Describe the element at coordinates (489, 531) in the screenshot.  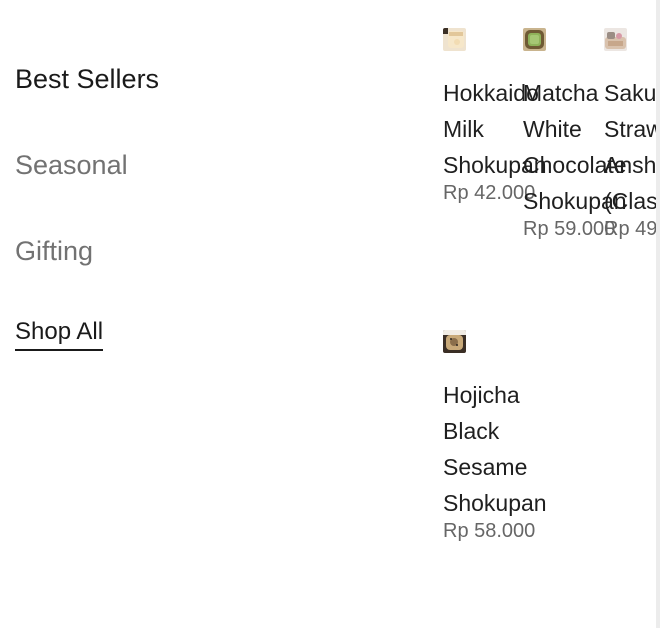
I see `product-price: Rp 58.000` at that location.